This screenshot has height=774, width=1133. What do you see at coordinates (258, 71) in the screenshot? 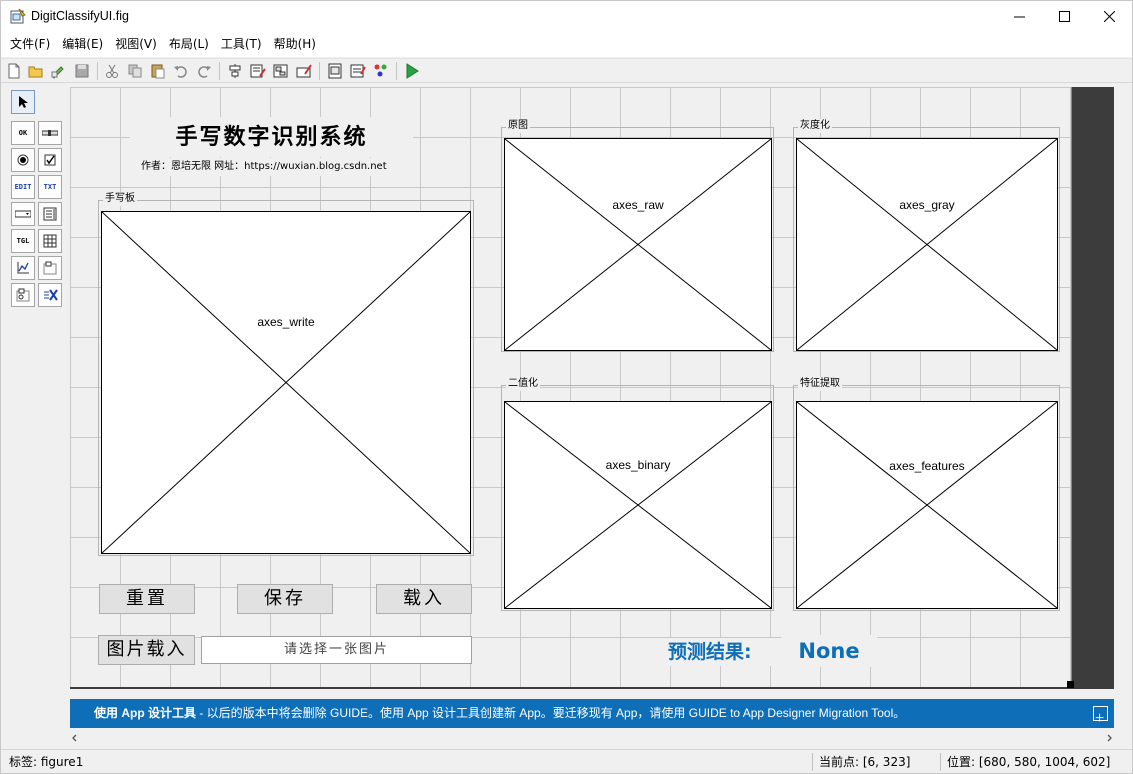
I see `menu-editor-icon` at bounding box center [258, 71].